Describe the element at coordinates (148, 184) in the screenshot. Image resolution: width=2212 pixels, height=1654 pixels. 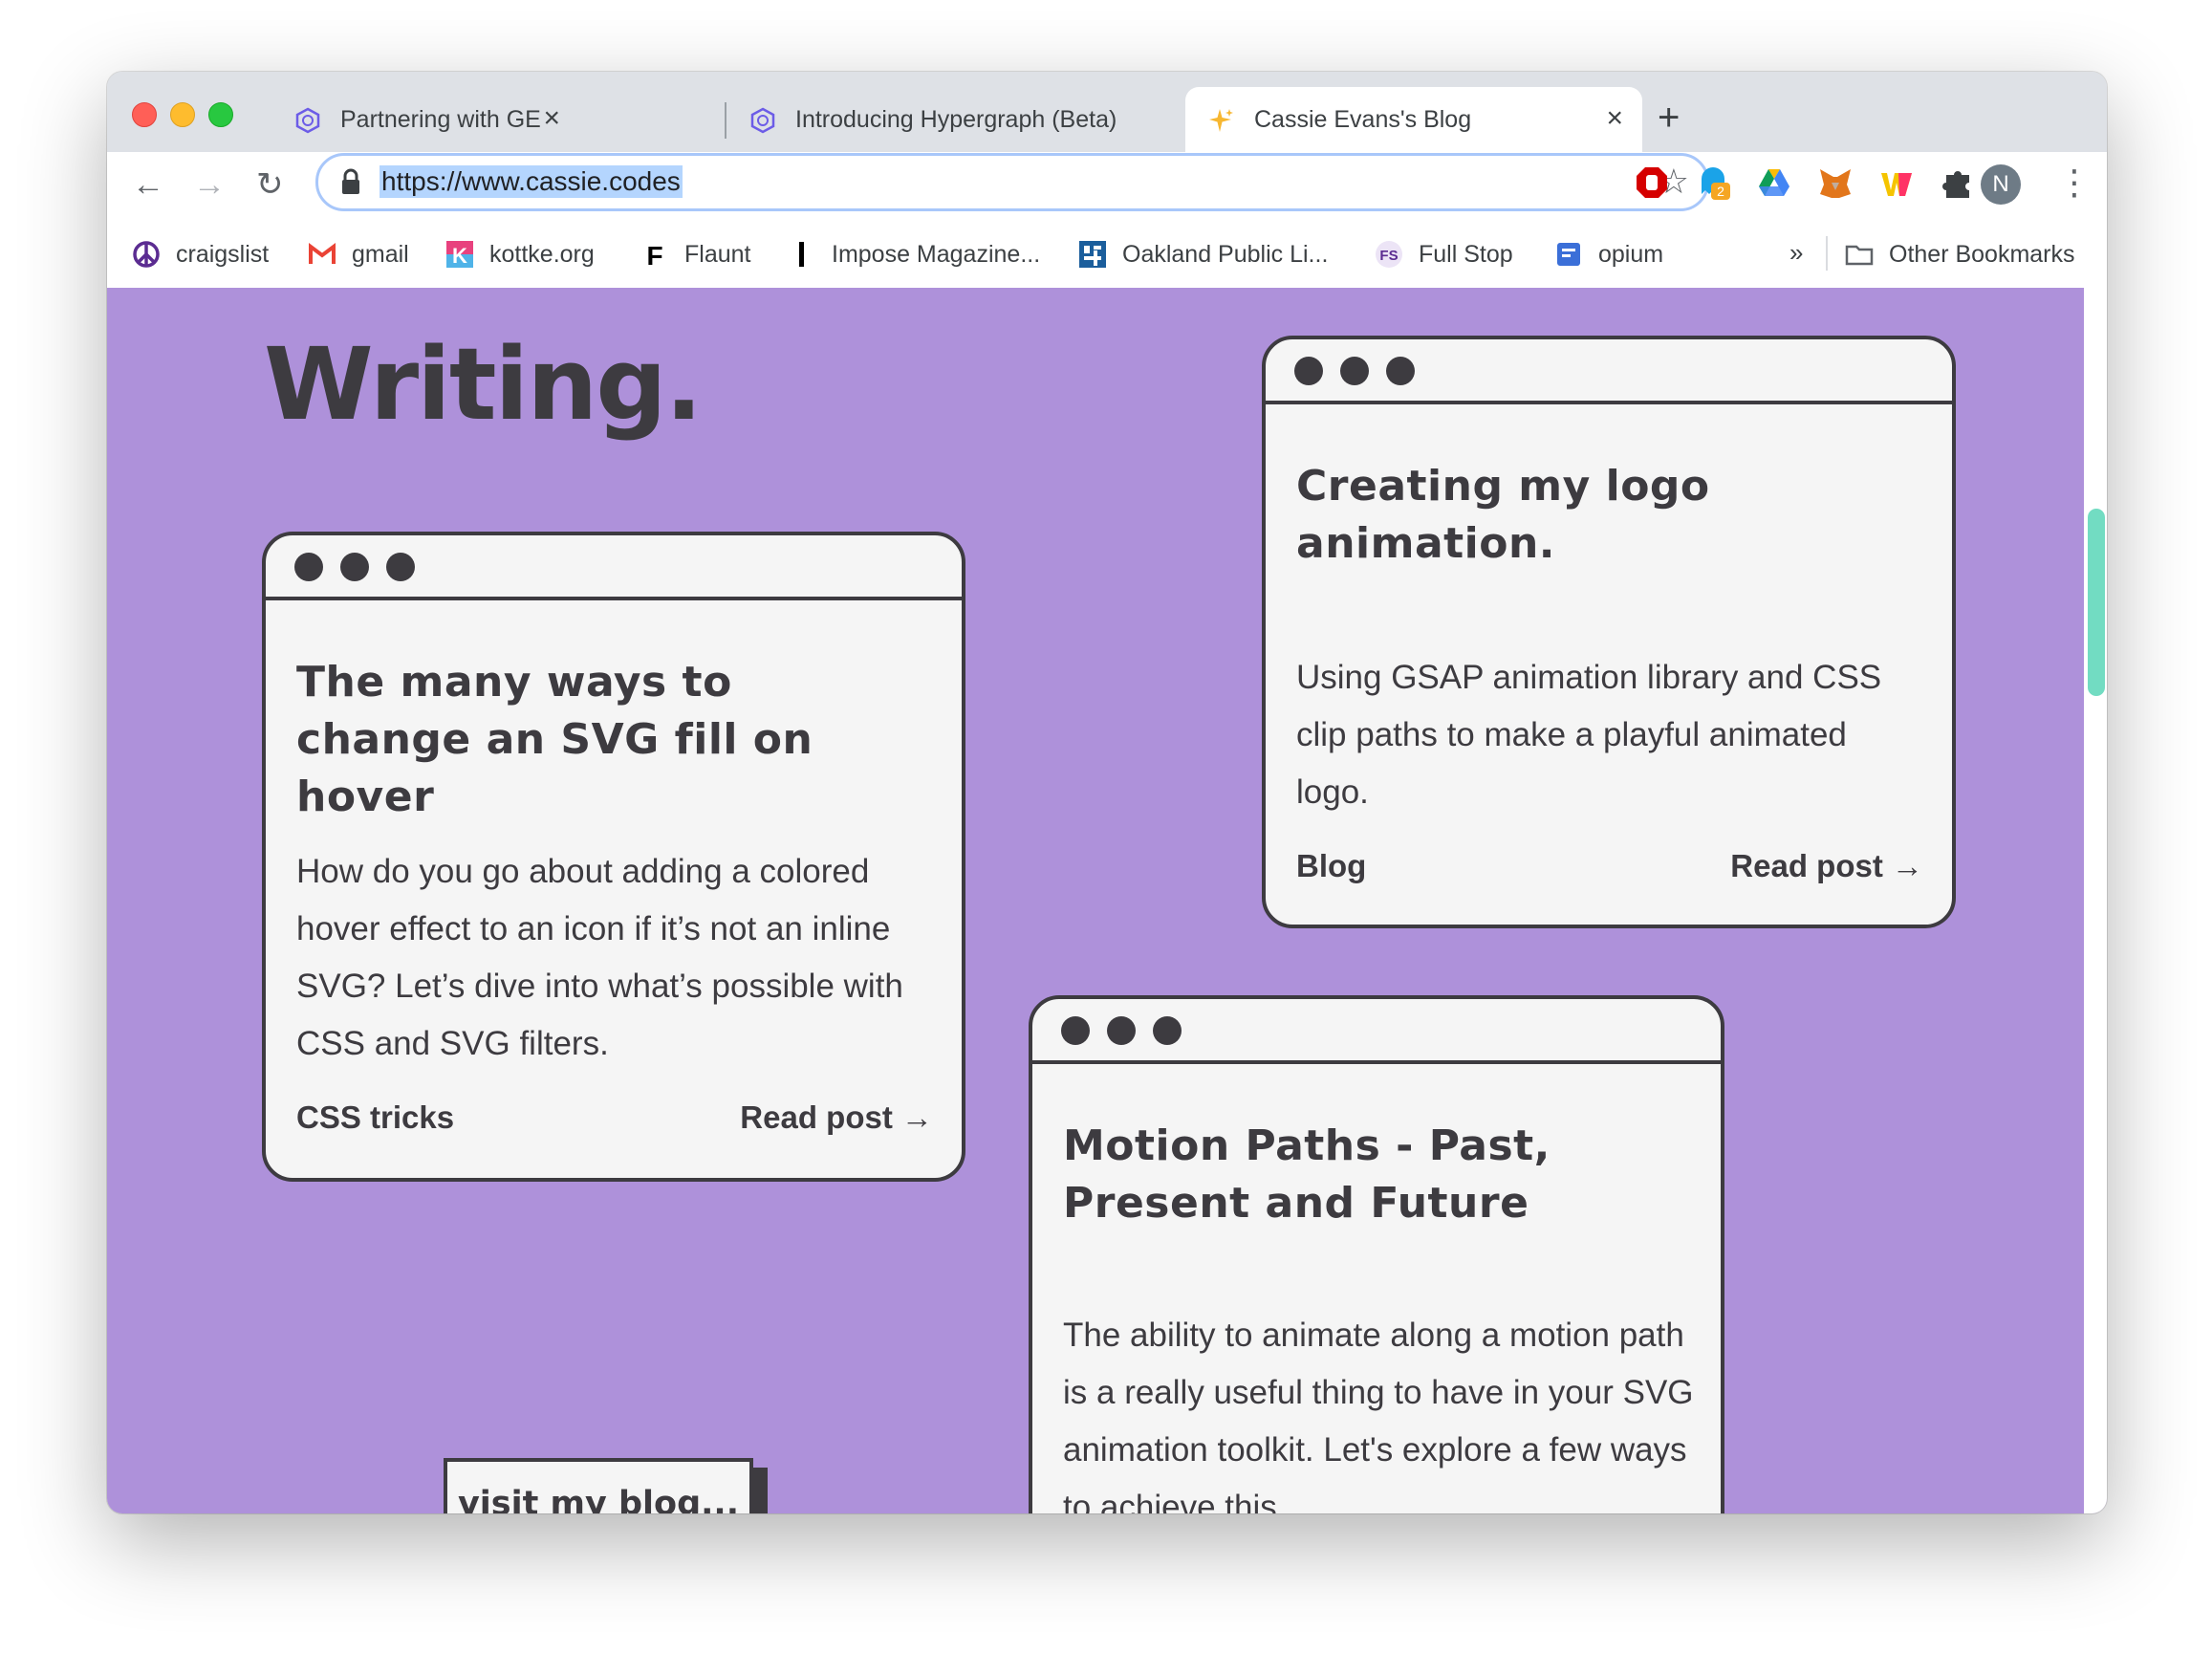
I see `back-icon: ←` at that location.